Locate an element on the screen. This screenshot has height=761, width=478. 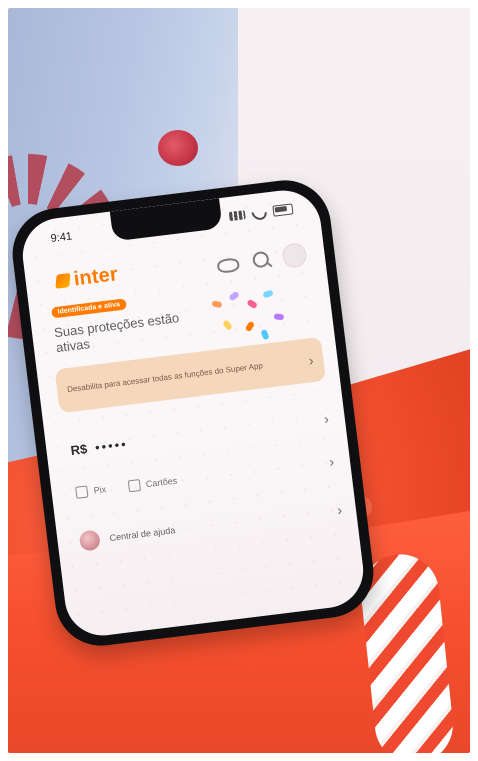
shortcut-pix: Pix is located at coordinates (91, 491).